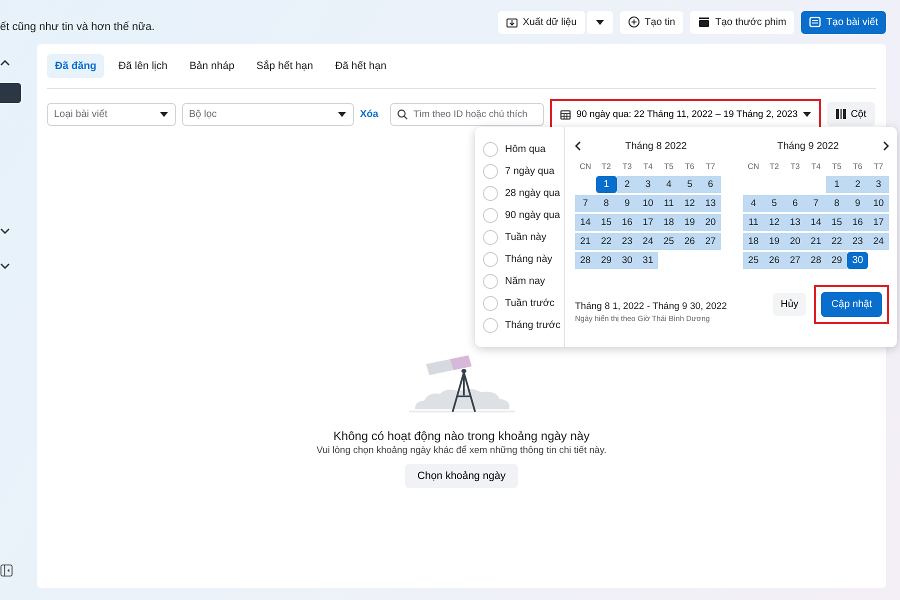 Image resolution: width=900 pixels, height=600 pixels. What do you see at coordinates (523, 193) in the screenshot?
I see `preset-option: 28 ngày qua` at bounding box center [523, 193].